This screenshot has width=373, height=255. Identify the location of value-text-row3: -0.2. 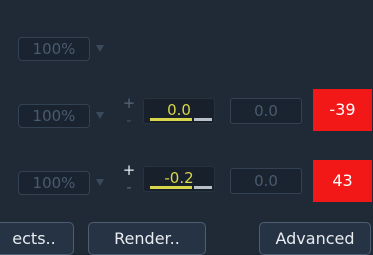
(179, 178).